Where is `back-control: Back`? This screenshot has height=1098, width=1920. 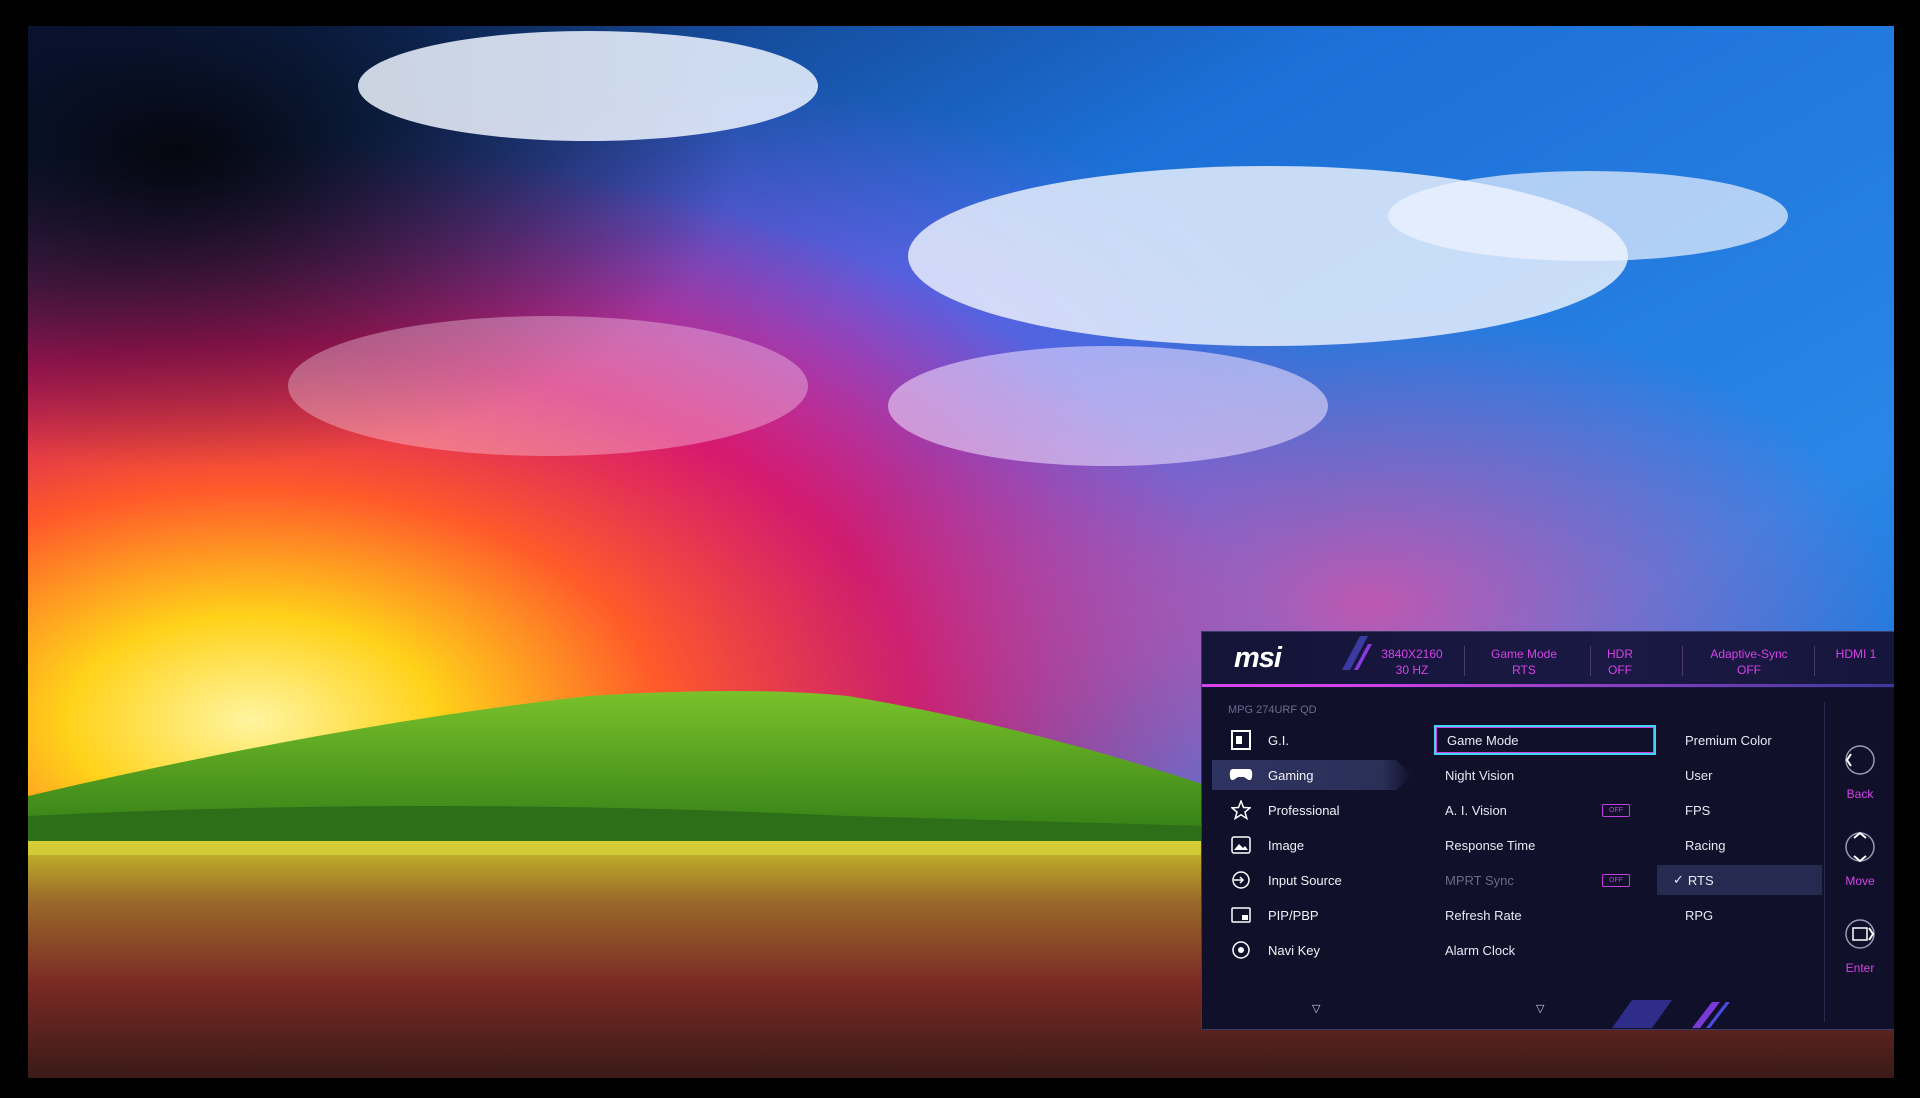
back-control: Back is located at coordinates (1860, 771).